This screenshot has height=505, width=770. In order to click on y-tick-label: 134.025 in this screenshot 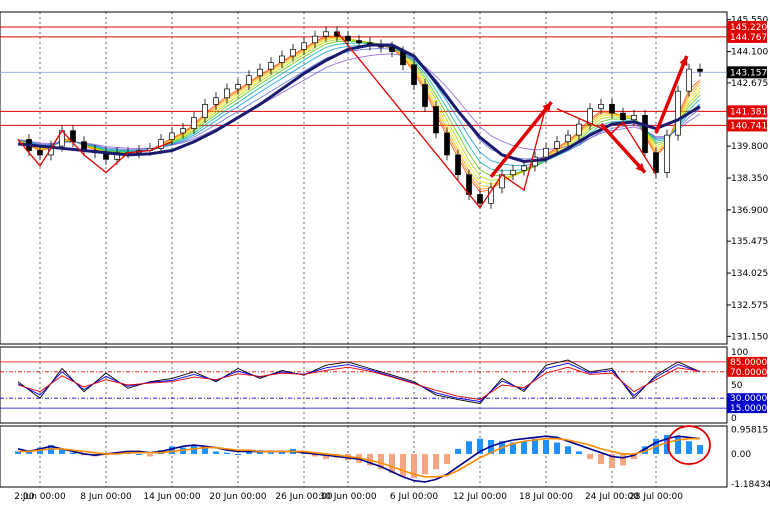, I will do `click(749, 274)`.